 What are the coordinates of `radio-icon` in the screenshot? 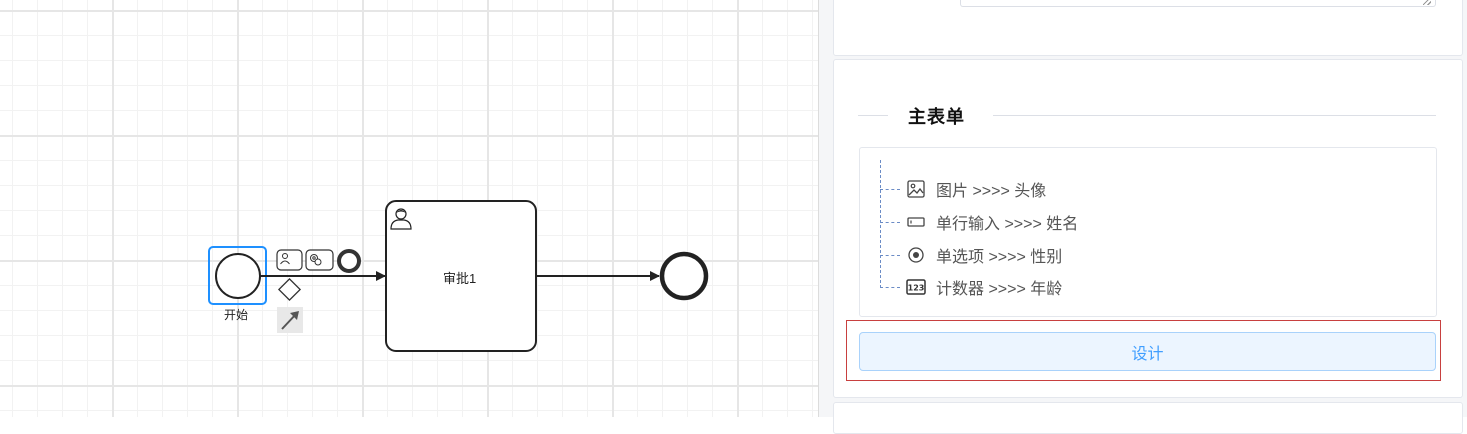 It's located at (916, 255).